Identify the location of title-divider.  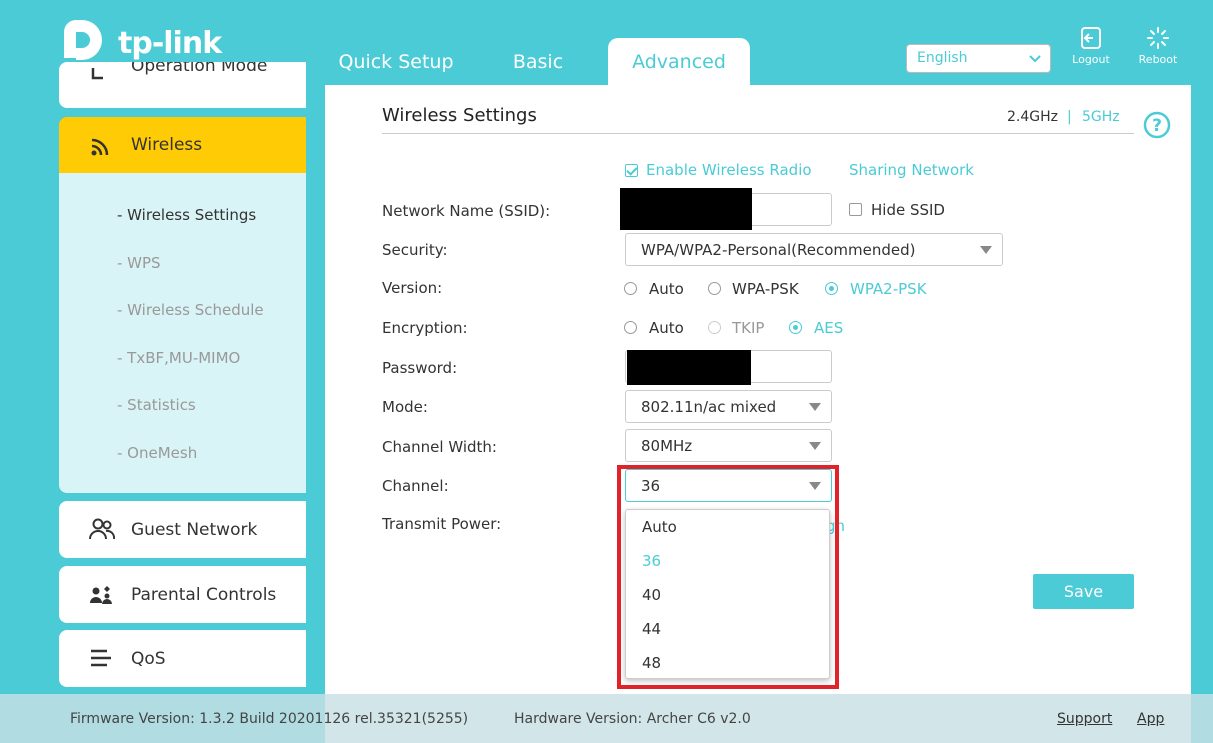
(758, 133).